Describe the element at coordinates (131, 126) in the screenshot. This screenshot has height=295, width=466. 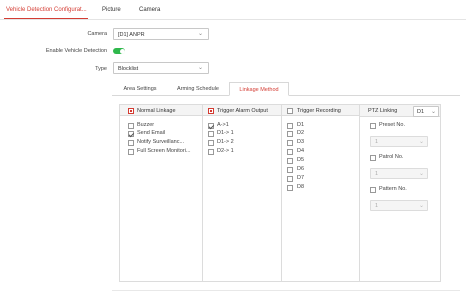
I see `buzzer-checkbox` at that location.